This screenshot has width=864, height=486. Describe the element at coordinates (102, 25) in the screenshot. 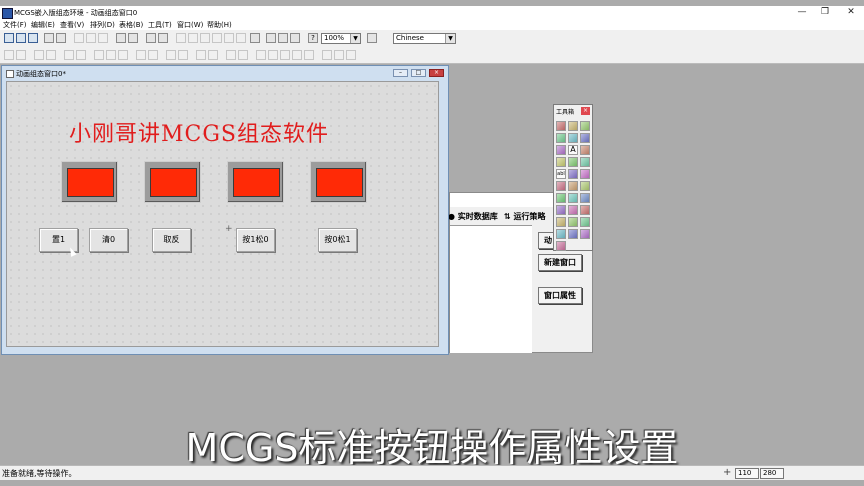

I see `menu-arrange: 排列(D)` at that location.